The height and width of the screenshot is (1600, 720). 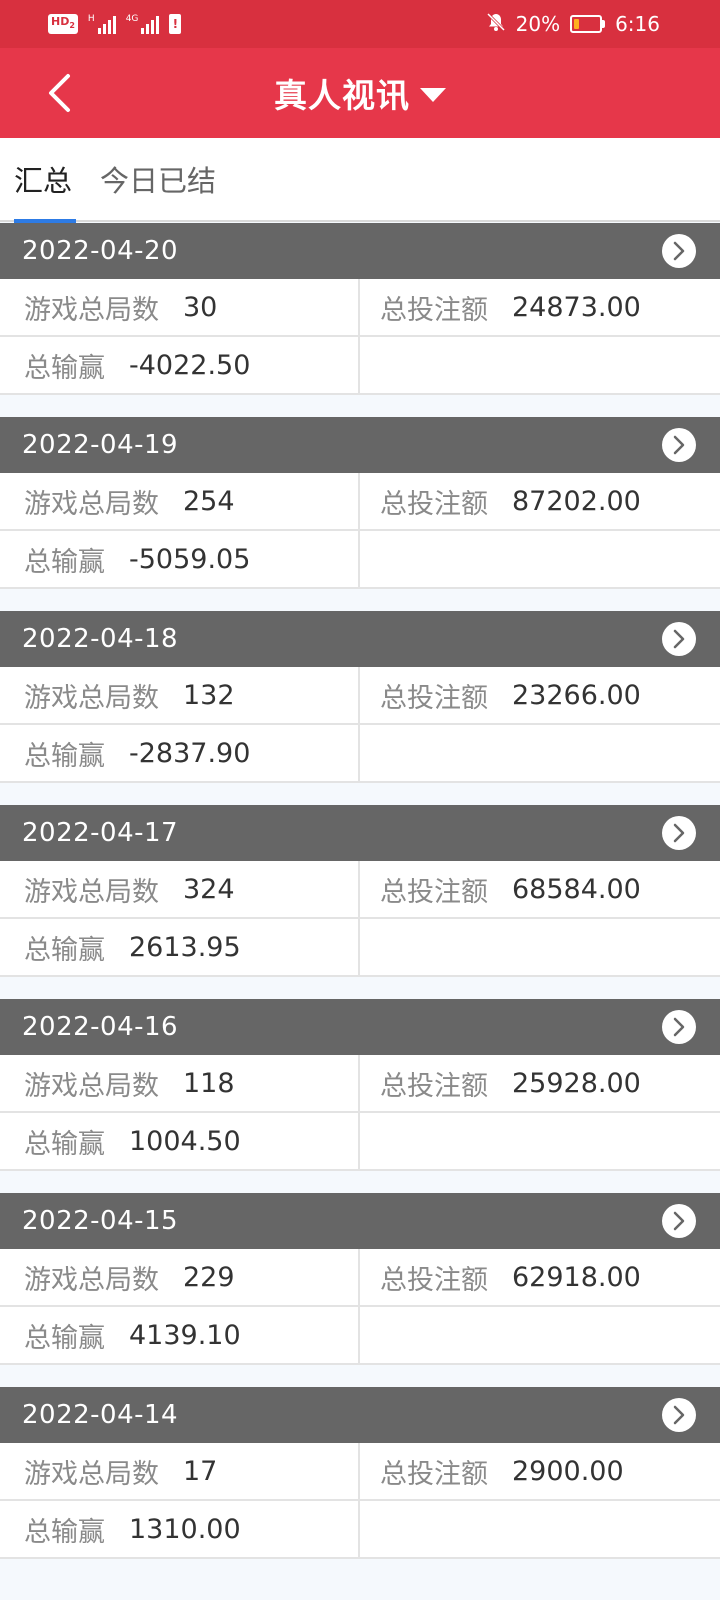 What do you see at coordinates (360, 1027) in the screenshot?
I see `record-header: 2022-04-16` at bounding box center [360, 1027].